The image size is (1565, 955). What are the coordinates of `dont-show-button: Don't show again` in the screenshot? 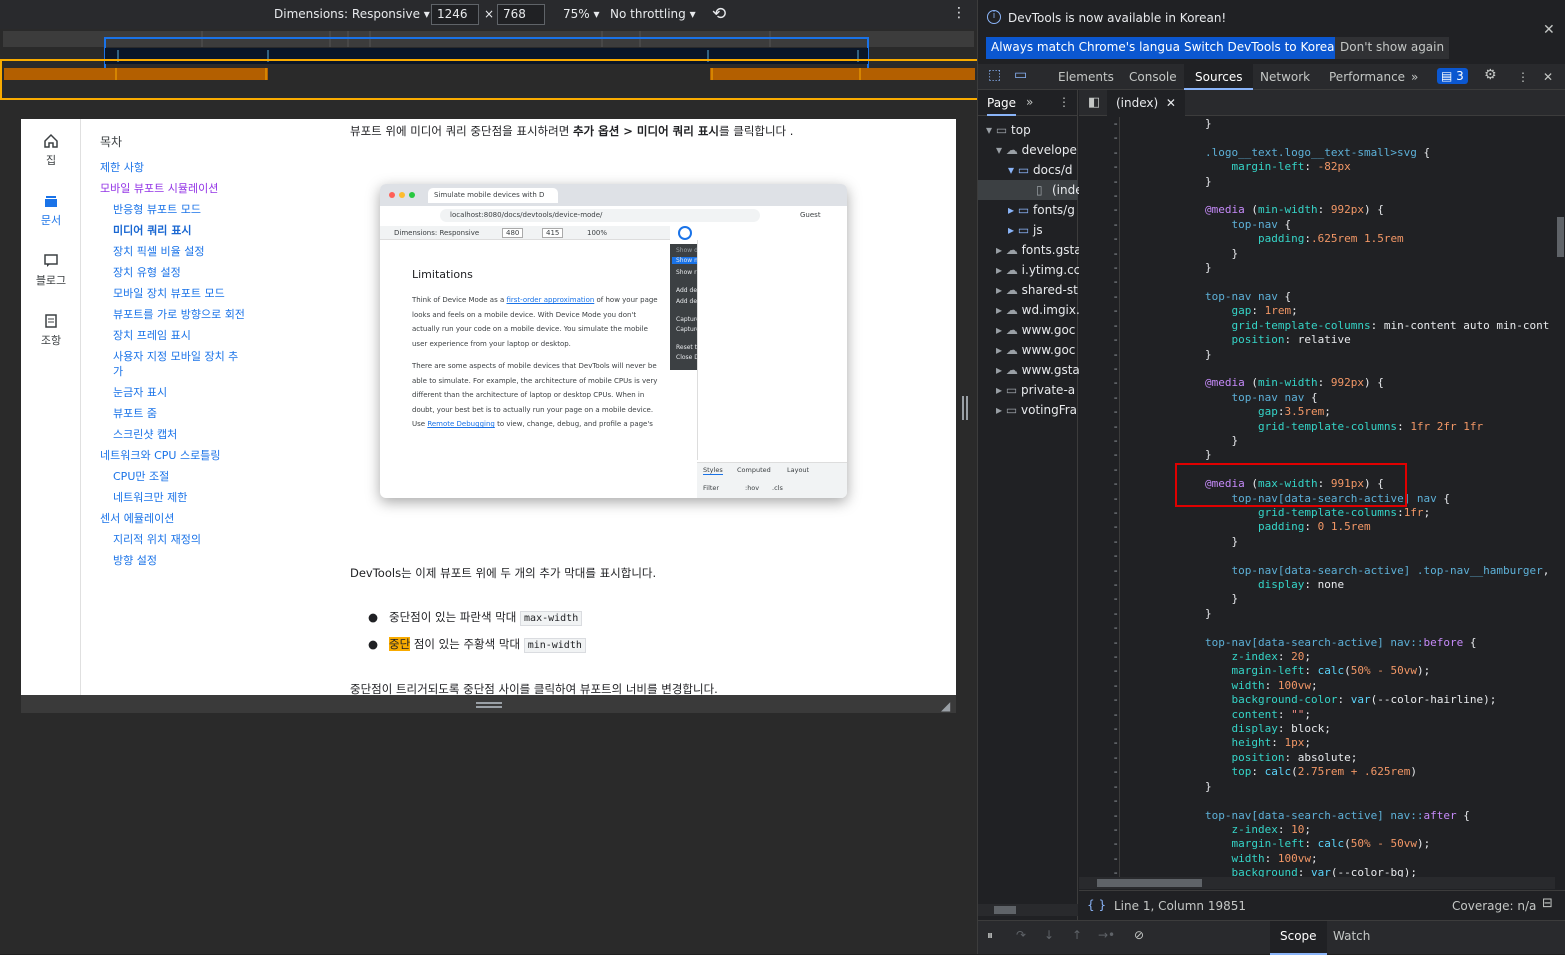 It's located at (1392, 48).